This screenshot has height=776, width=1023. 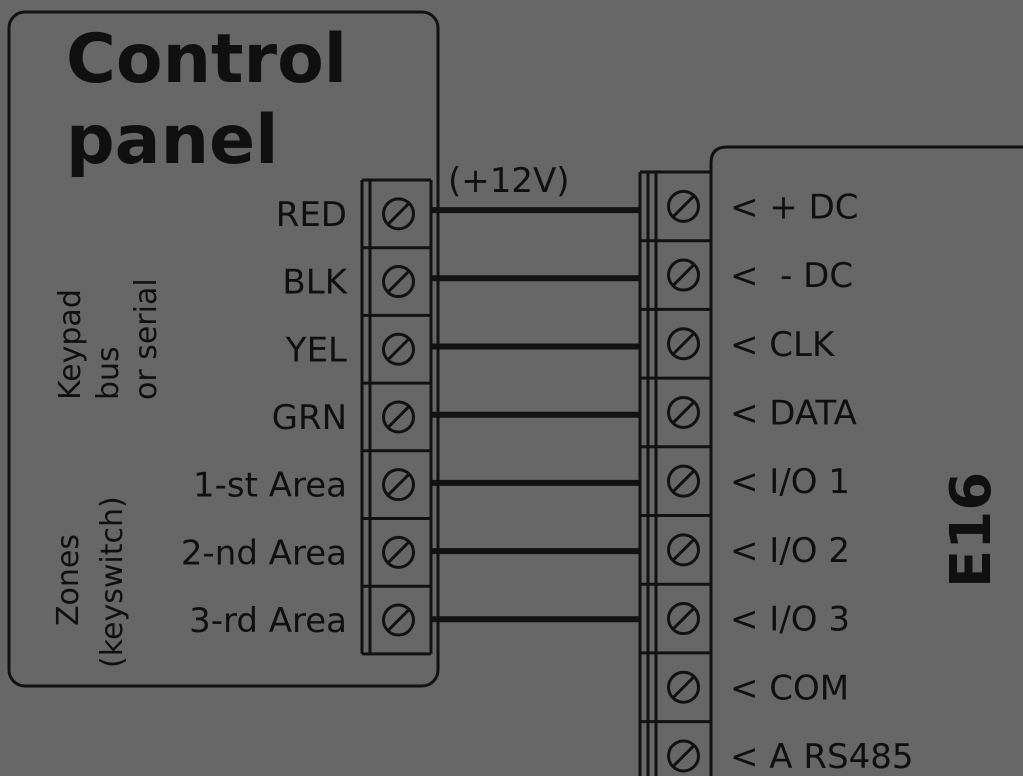 What do you see at coordinates (783, 345) in the screenshot?
I see `e16-terminal-label-clk: < CLK` at bounding box center [783, 345].